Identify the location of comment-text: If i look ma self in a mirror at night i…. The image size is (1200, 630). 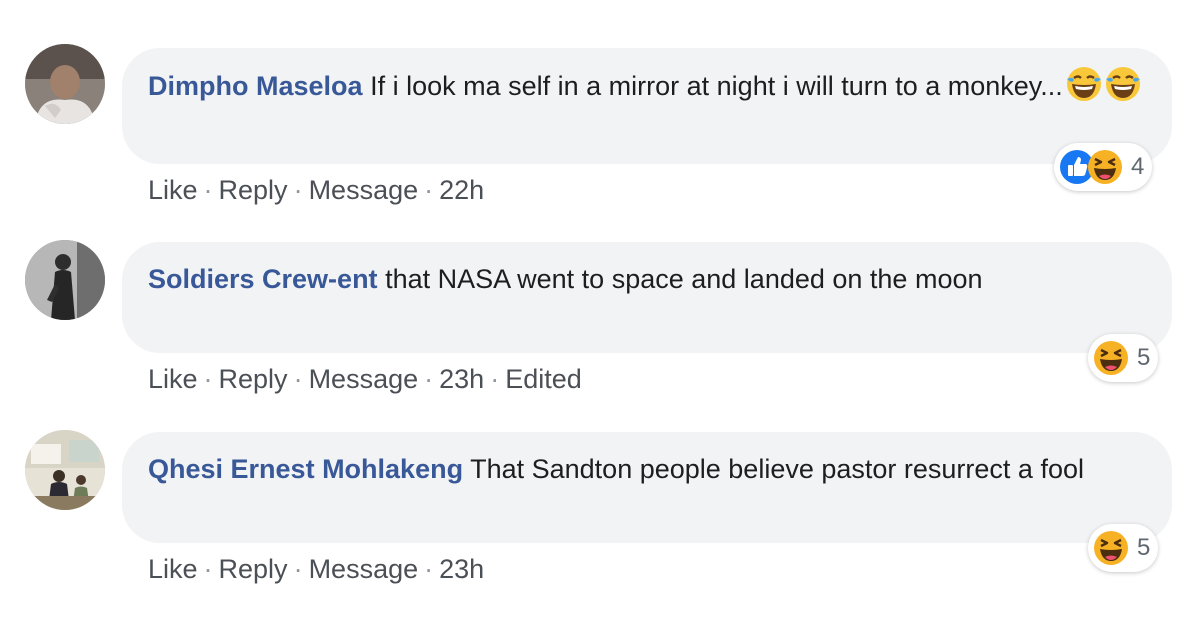
(716, 86).